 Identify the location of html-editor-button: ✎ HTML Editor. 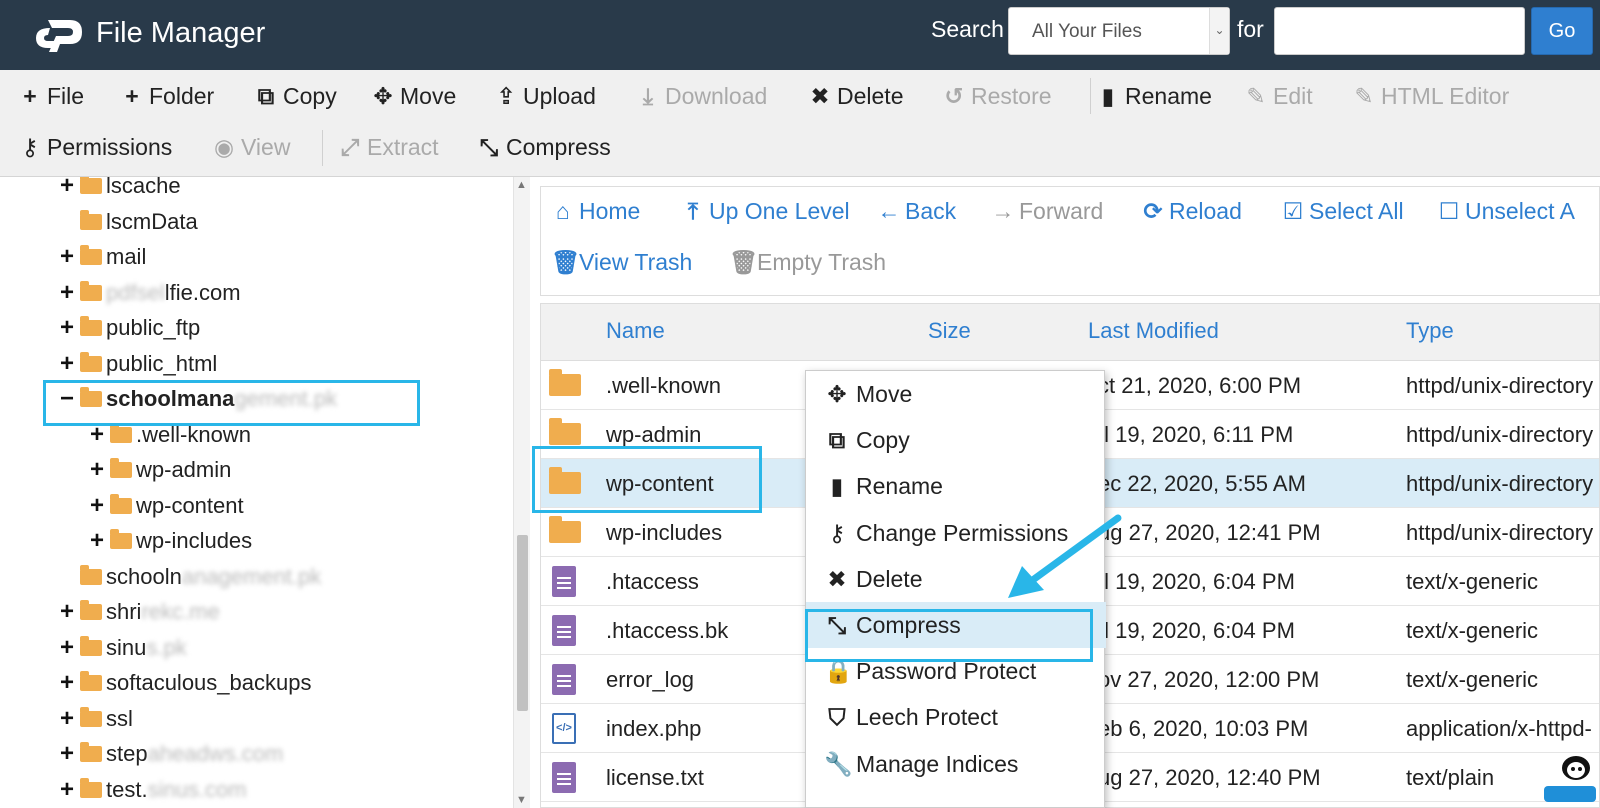
(1430, 96).